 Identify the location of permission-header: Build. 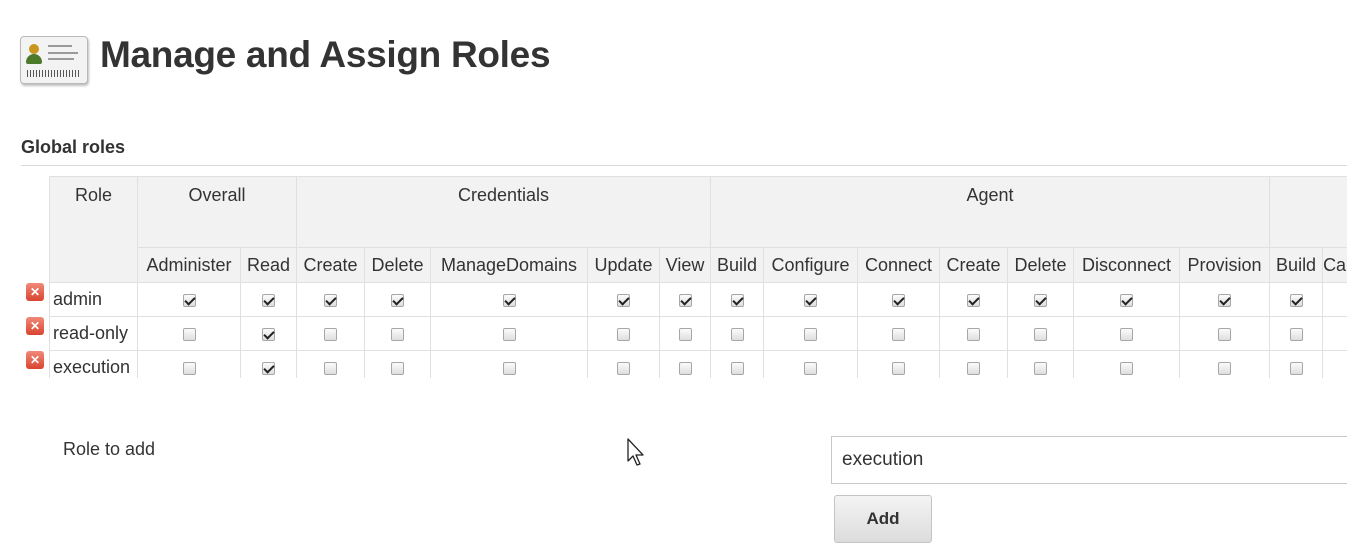
(737, 265).